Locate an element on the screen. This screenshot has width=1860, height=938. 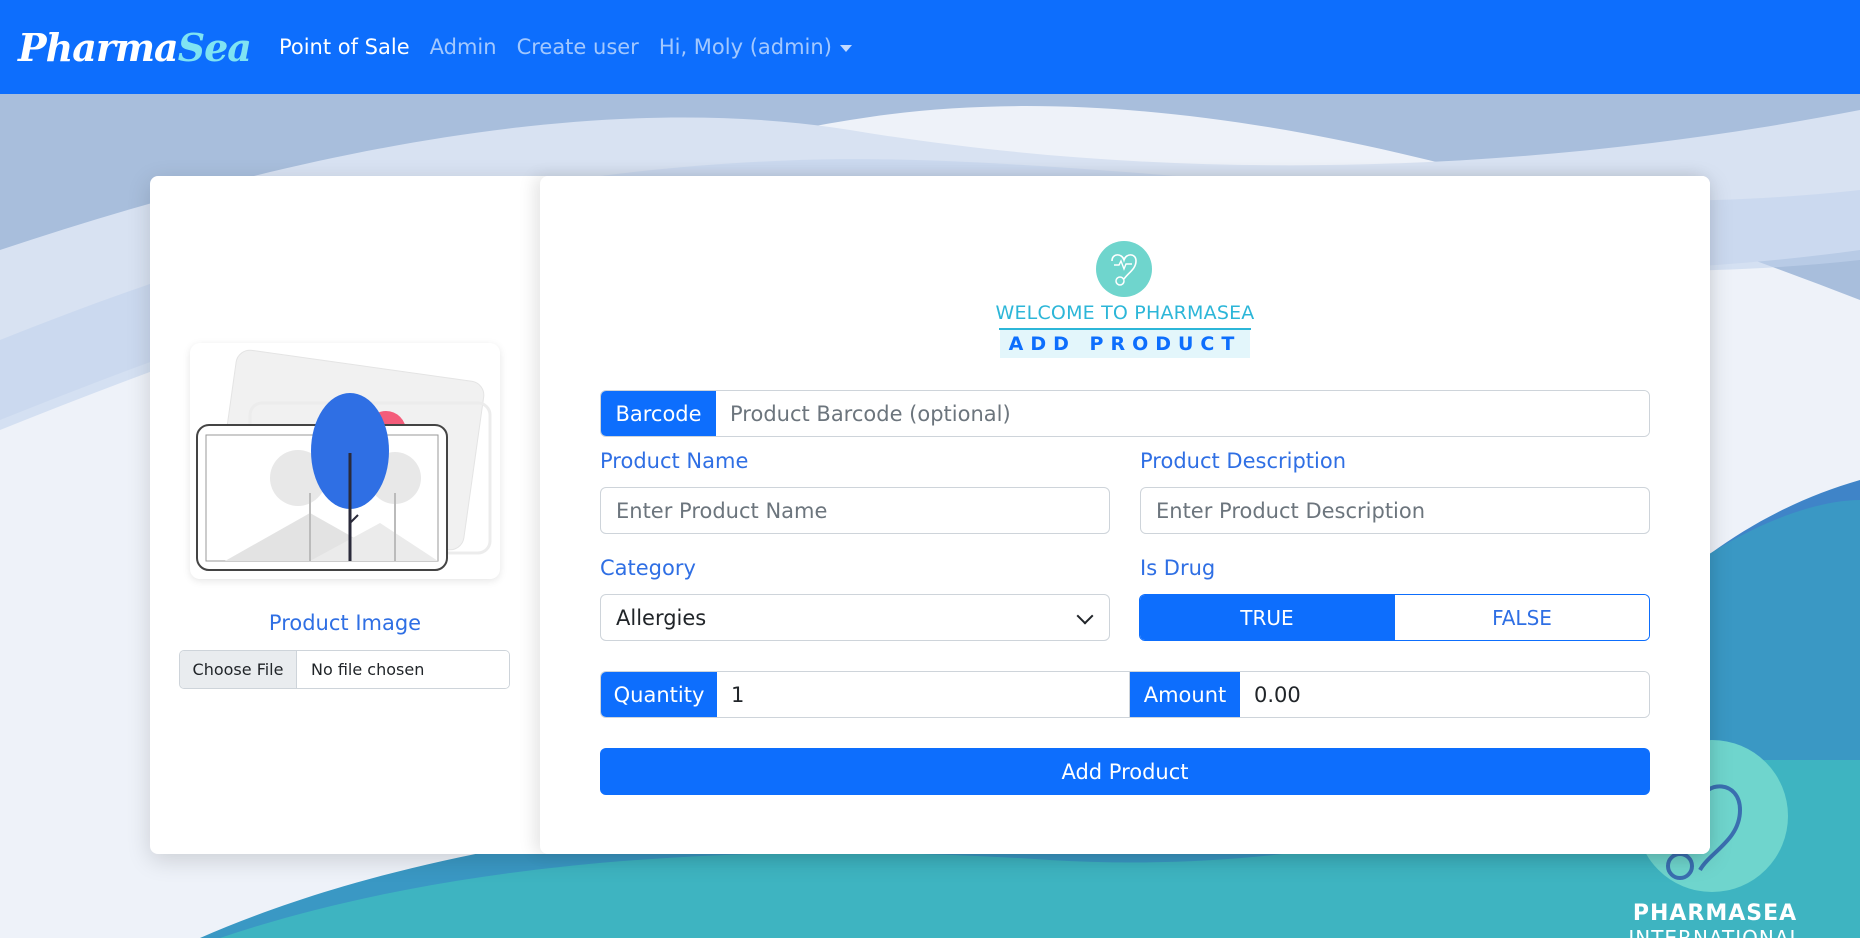
user-menu-label: Hi, Moly (admin) is located at coordinates (745, 47).